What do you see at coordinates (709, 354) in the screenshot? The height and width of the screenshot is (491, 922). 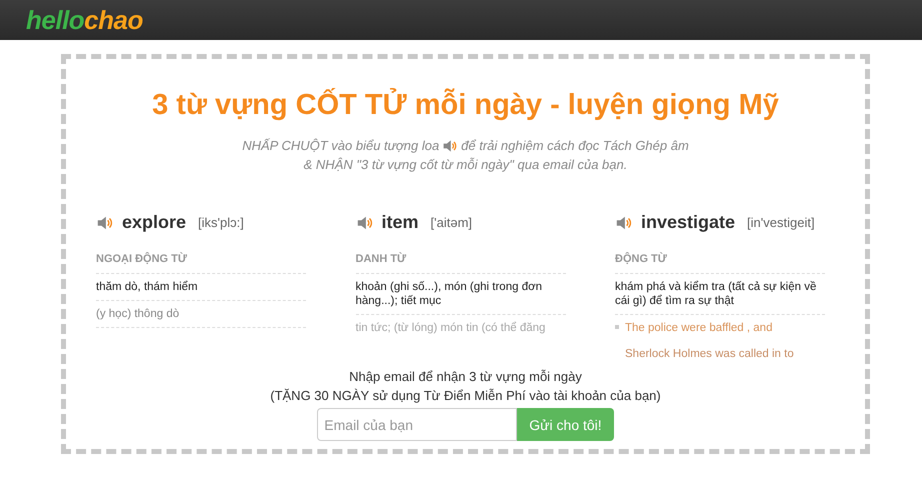 I see `example-sentence: Sherlock Holmes was called in to` at bounding box center [709, 354].